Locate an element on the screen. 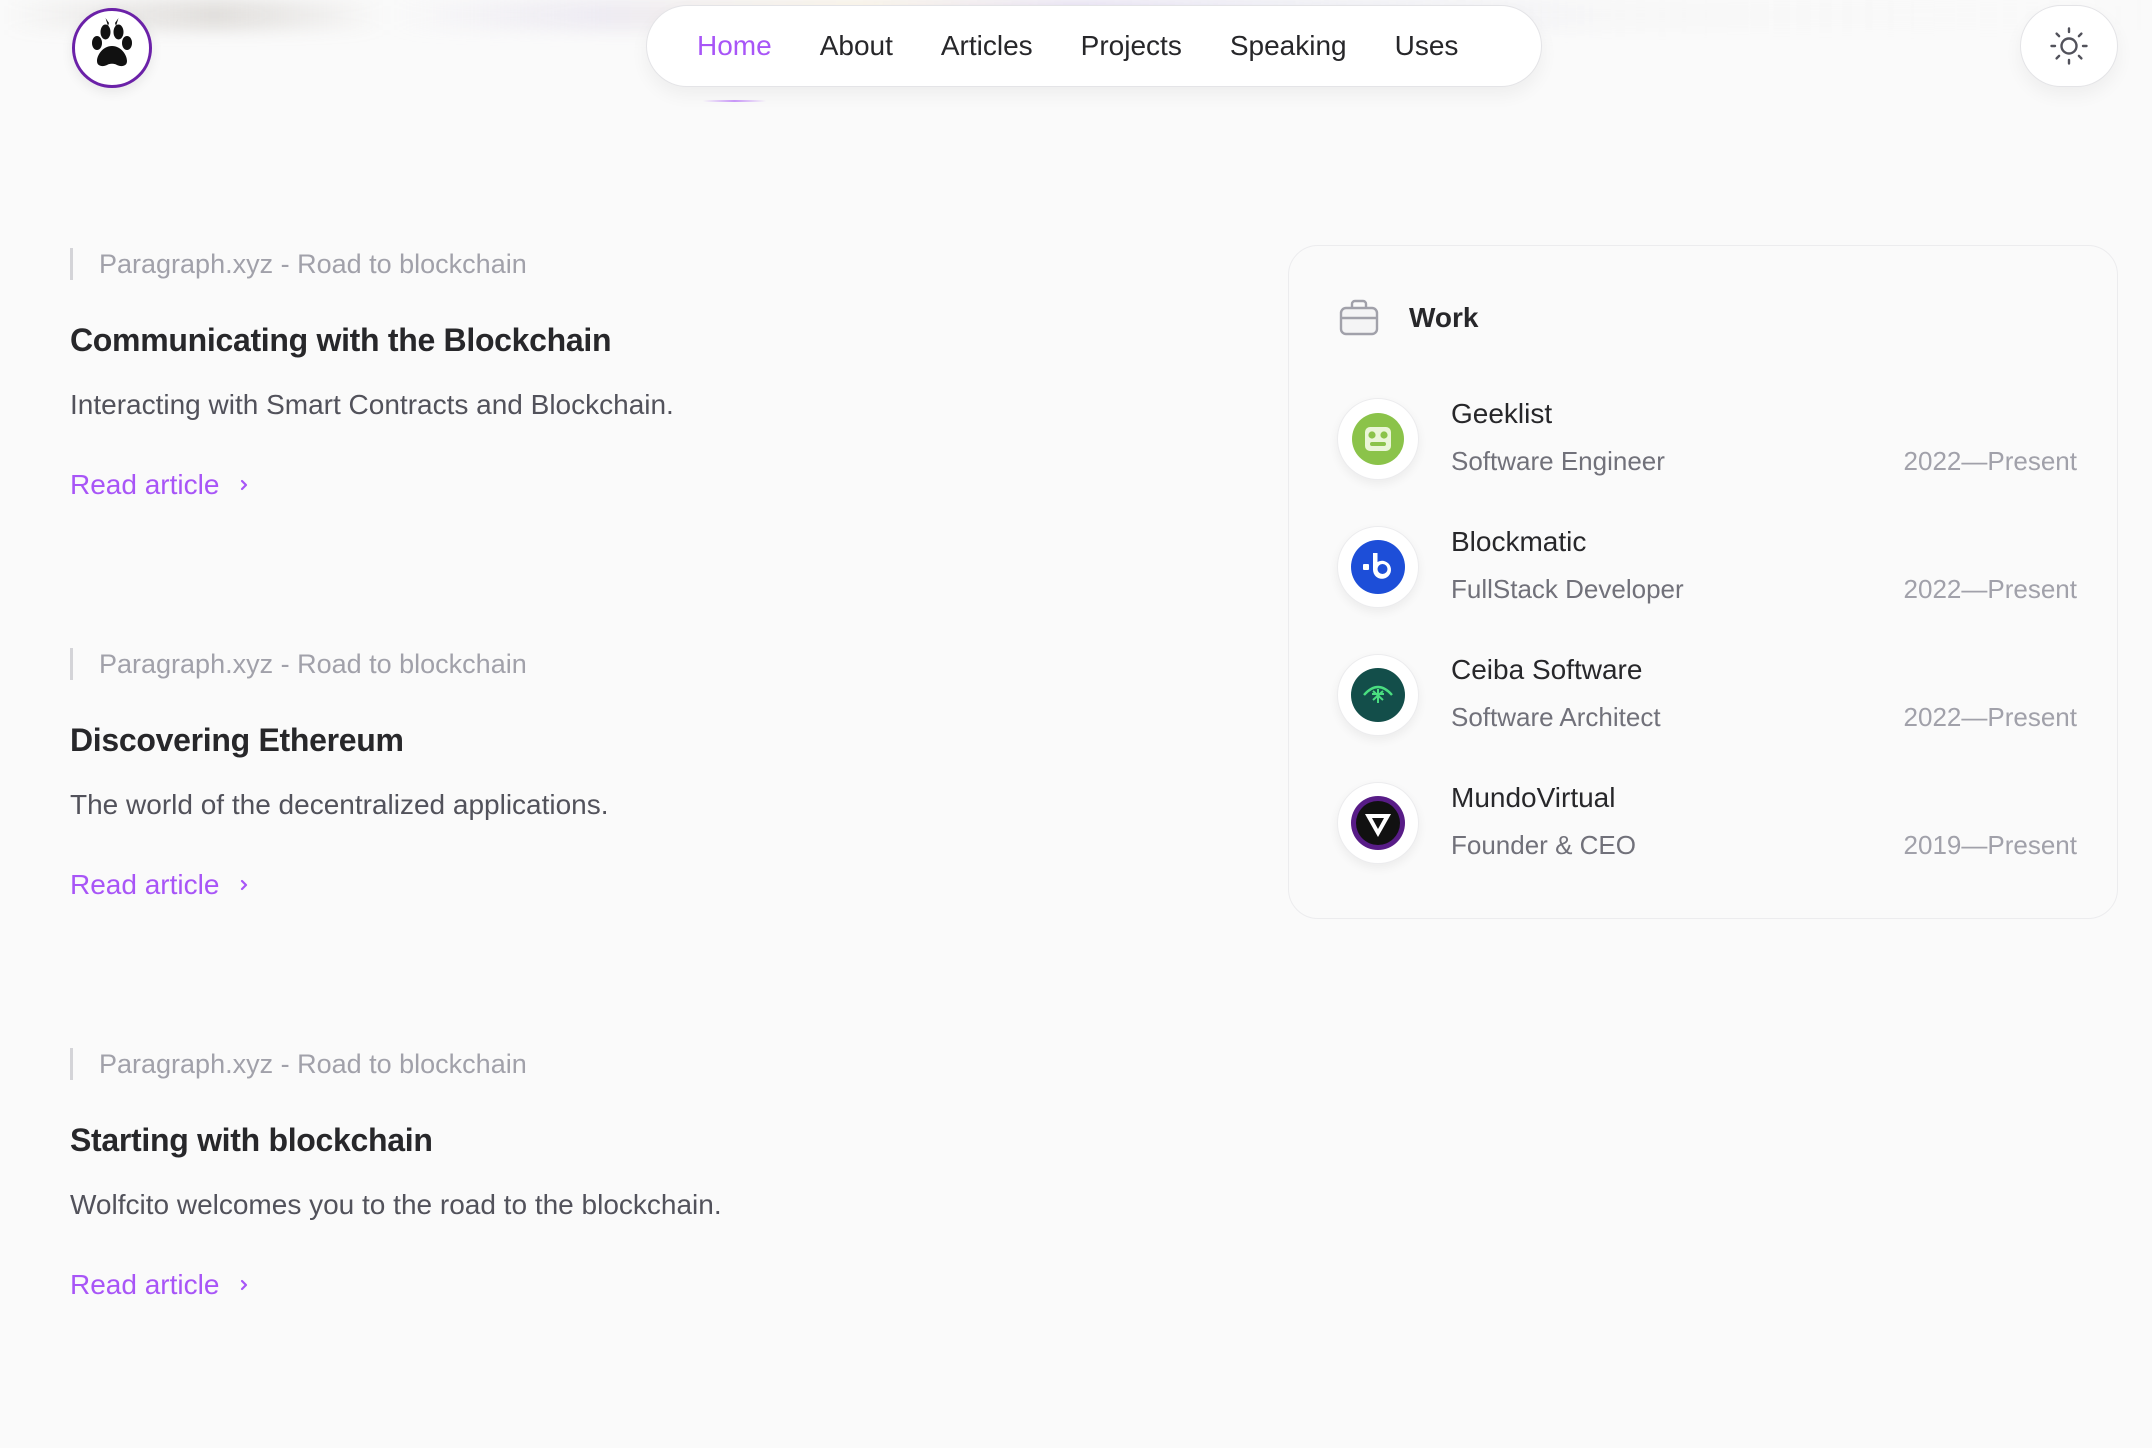  job-company: Blockmatic is located at coordinates (1519, 541).